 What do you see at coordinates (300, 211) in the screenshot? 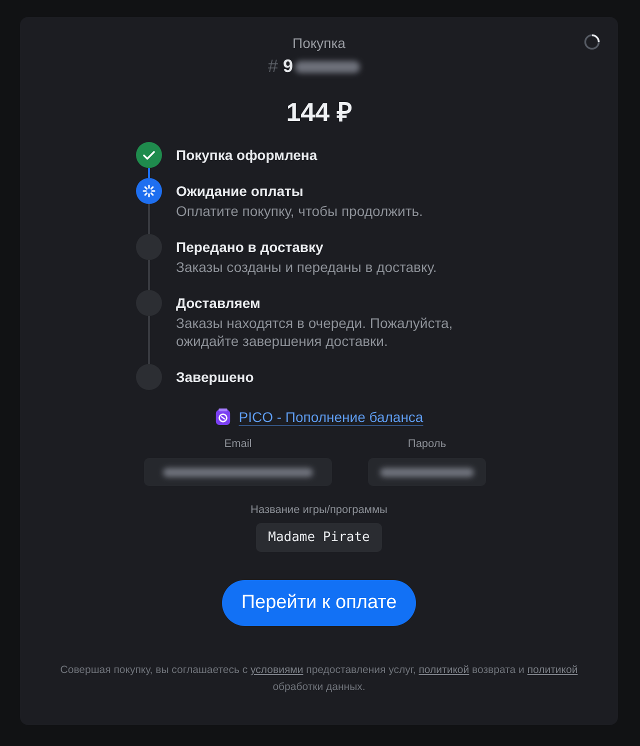
I see `step-description: Оплатите покупку, чтобы продолжить.` at bounding box center [300, 211].